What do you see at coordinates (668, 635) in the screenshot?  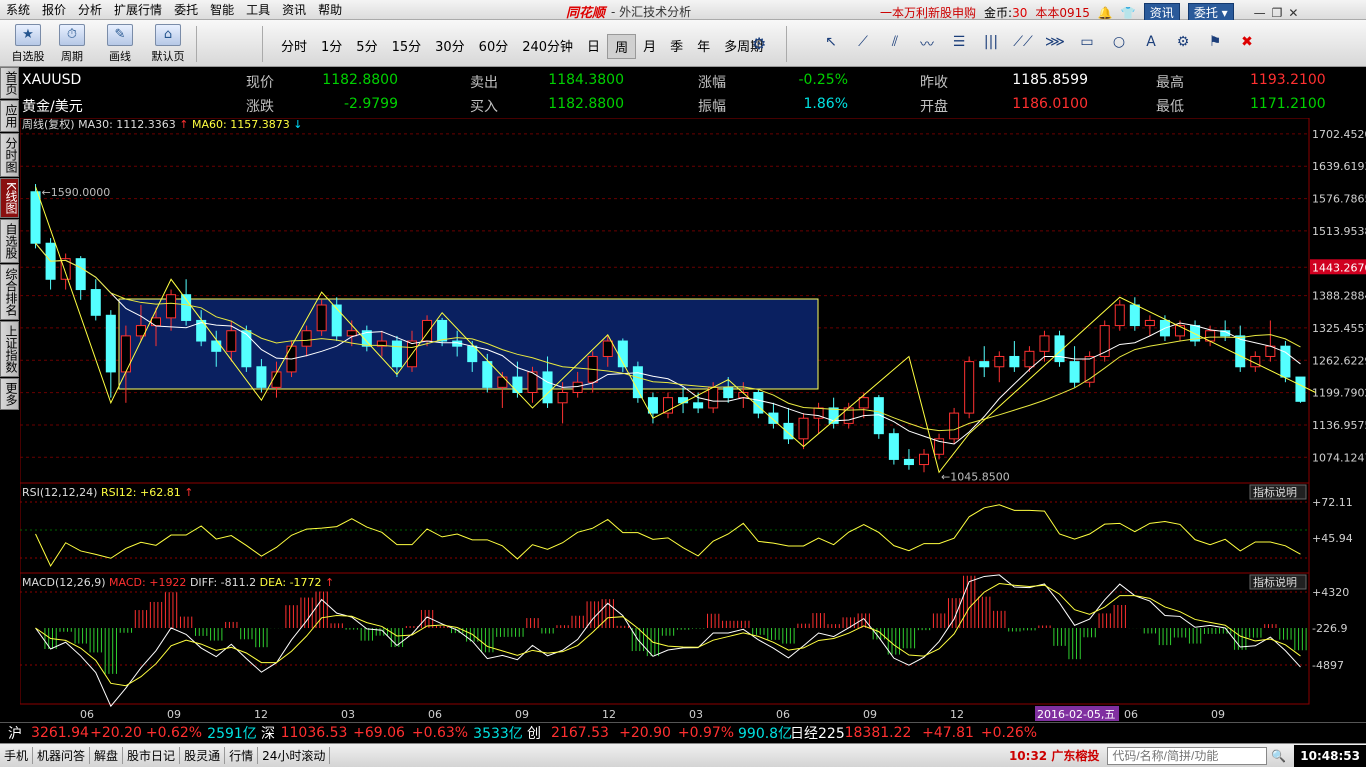 I see `dea-line` at bounding box center [668, 635].